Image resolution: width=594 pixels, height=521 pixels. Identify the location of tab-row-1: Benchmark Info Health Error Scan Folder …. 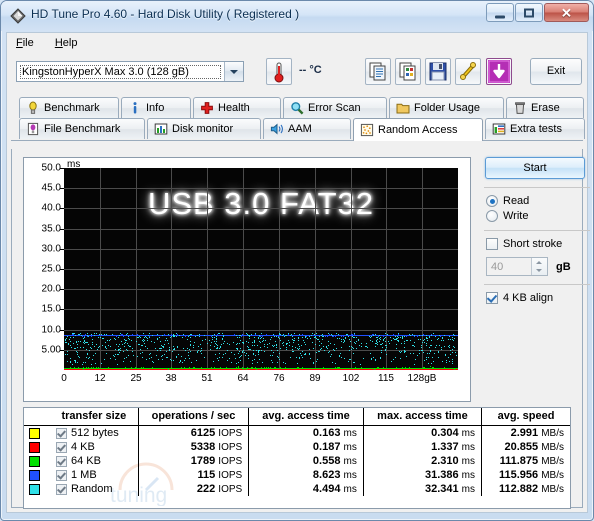
(297, 108).